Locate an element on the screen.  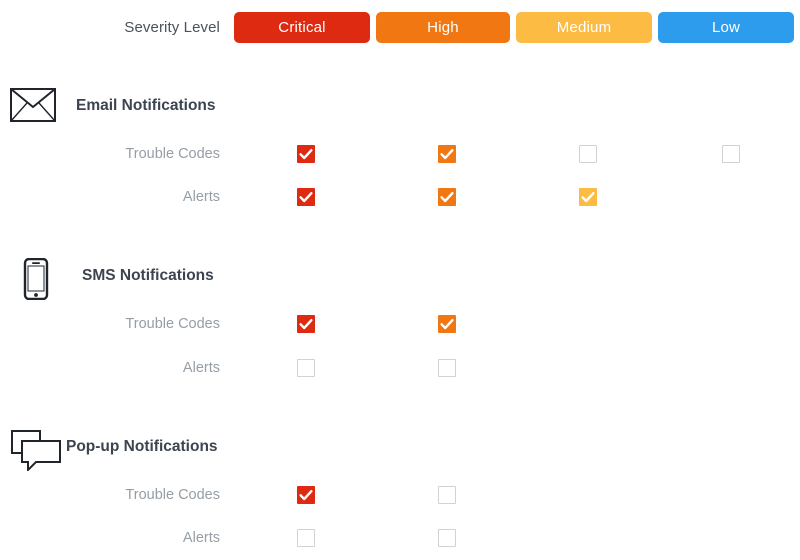
section-title-sms: SMS Notifications is located at coordinates (148, 275).